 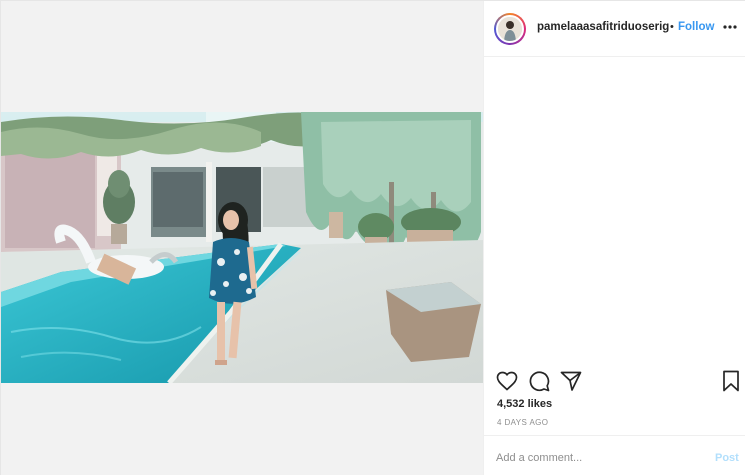 I want to click on likes-count: 4,532 likes, so click(x=524, y=404).